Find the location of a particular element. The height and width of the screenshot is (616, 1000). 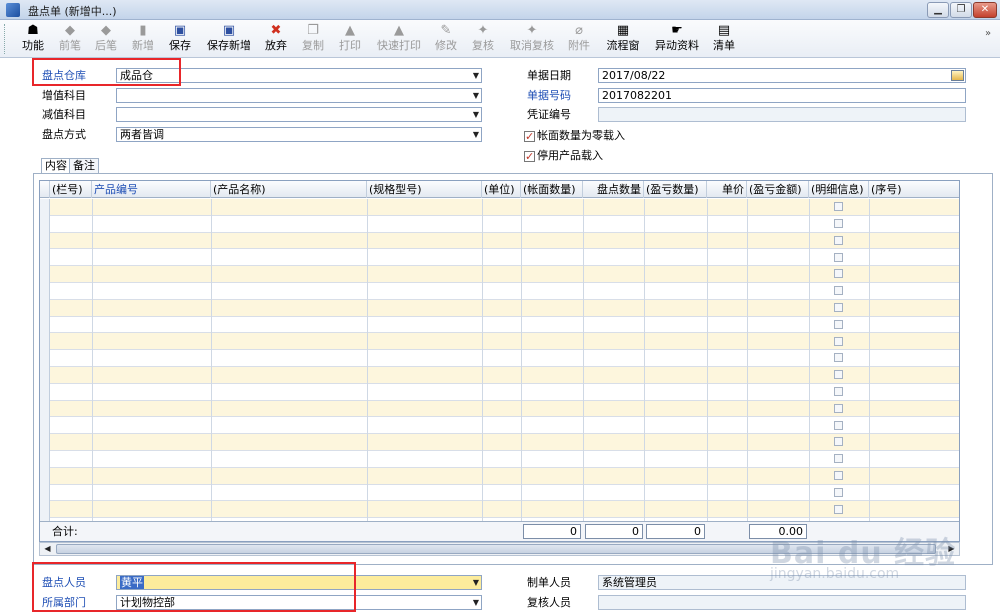

increase-account-select: ▼ is located at coordinates (299, 95).